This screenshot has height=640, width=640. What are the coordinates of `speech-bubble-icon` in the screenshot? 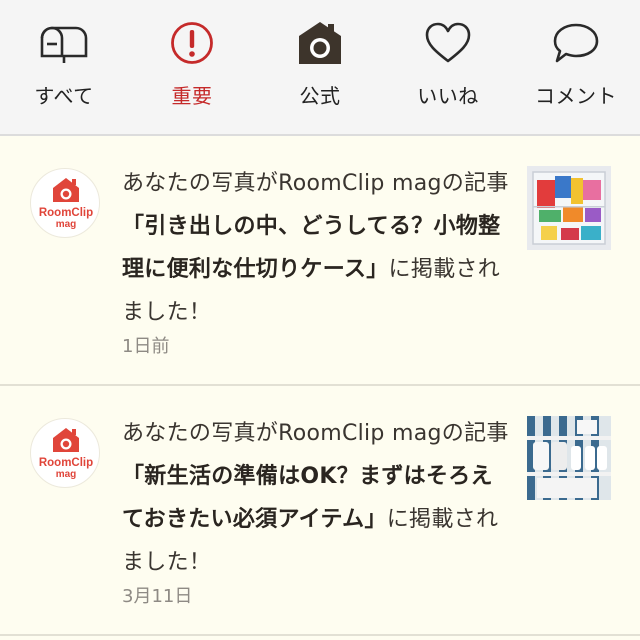 It's located at (576, 43).